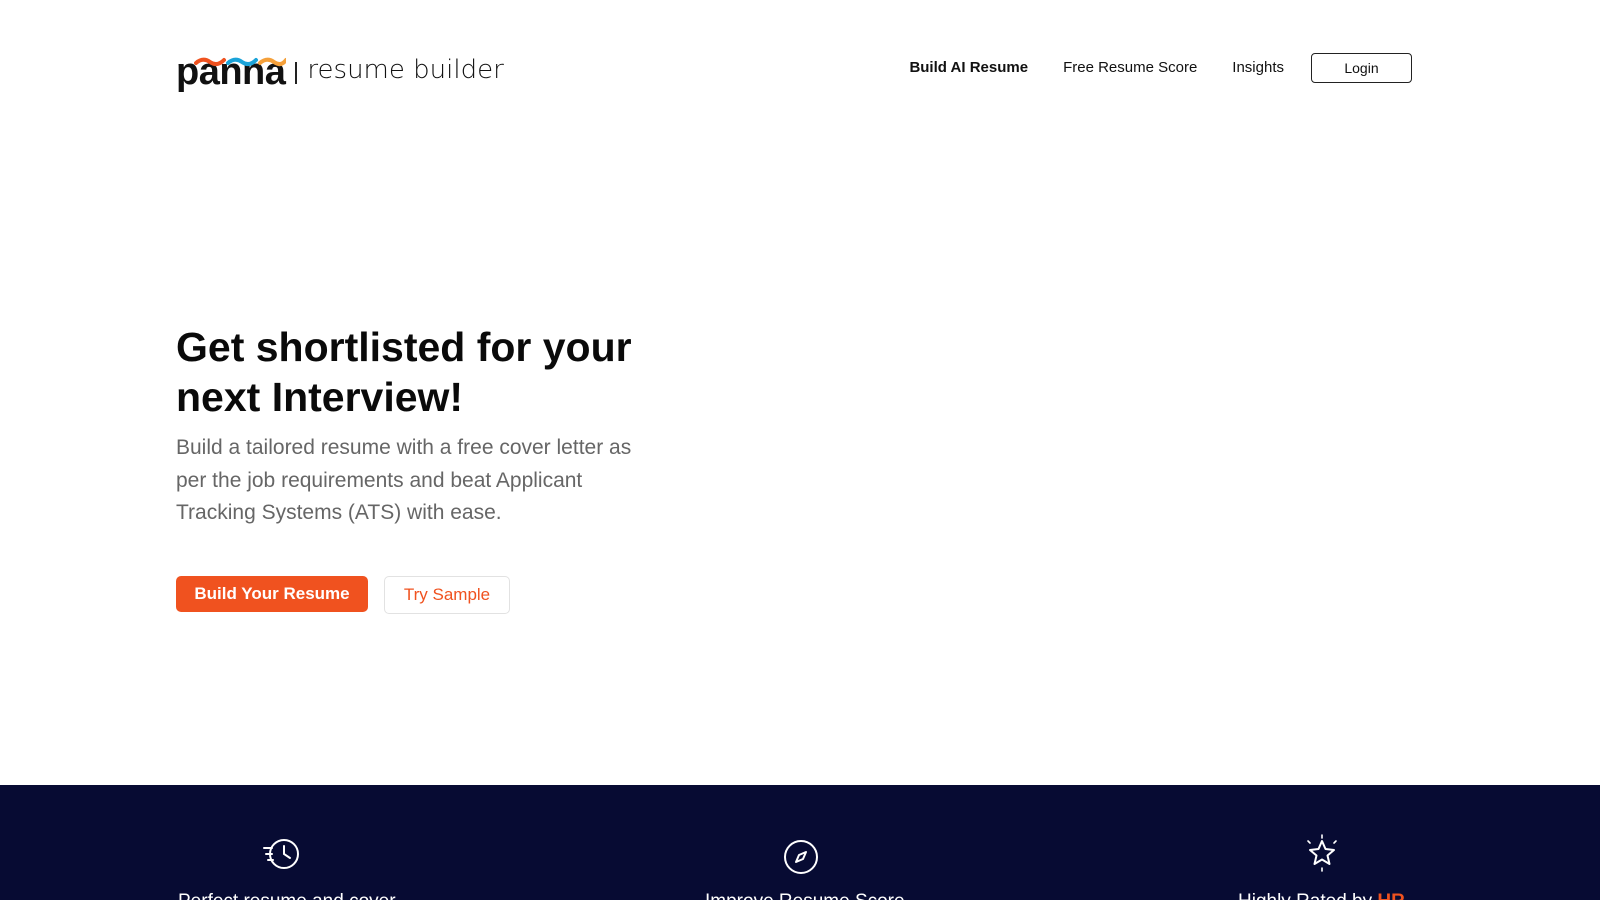 This screenshot has width=1600, height=900. Describe the element at coordinates (231, 72) in the screenshot. I see `brand-wordmark: panna` at that location.